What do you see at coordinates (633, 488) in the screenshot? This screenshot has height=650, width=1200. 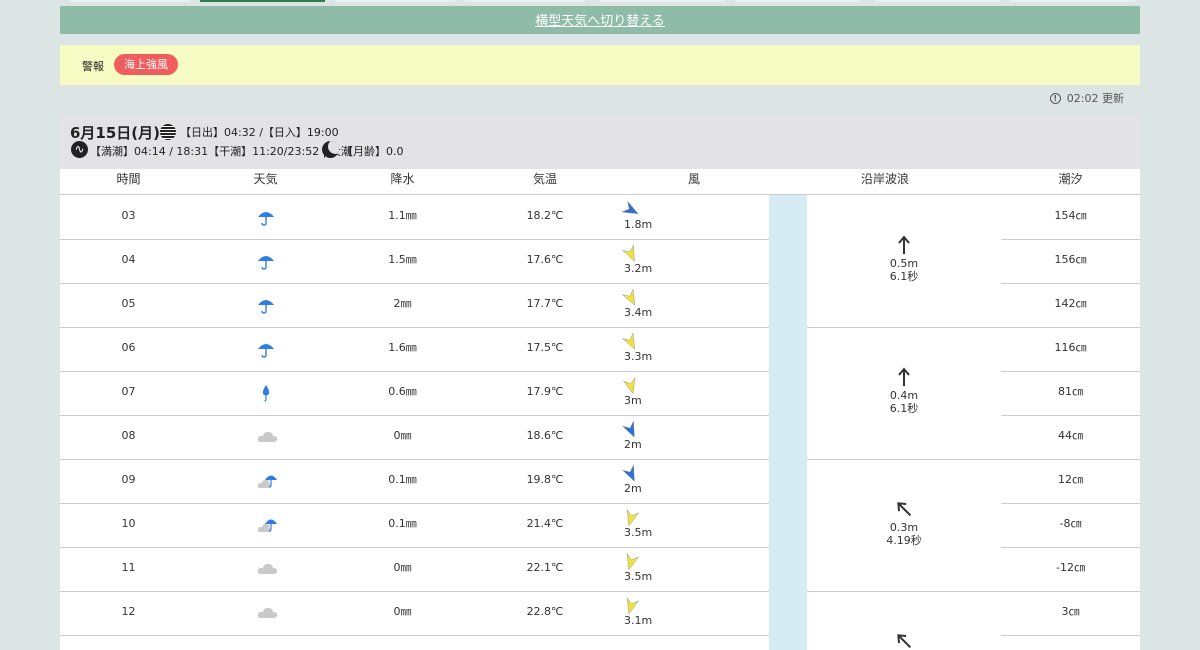 I see `wind-speed: 2m` at bounding box center [633, 488].